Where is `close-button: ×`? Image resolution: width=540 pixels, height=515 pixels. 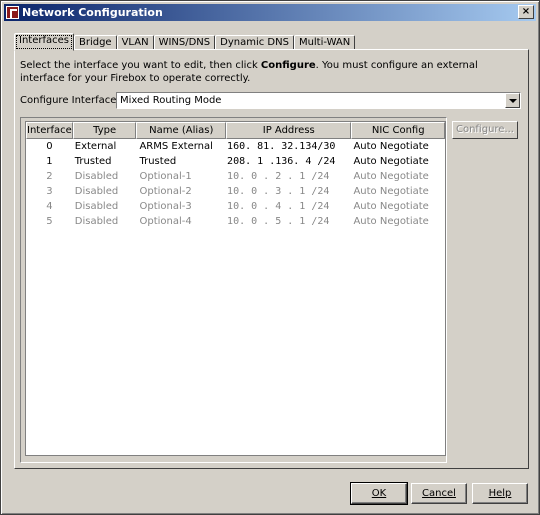
close-button: × is located at coordinates (526, 12).